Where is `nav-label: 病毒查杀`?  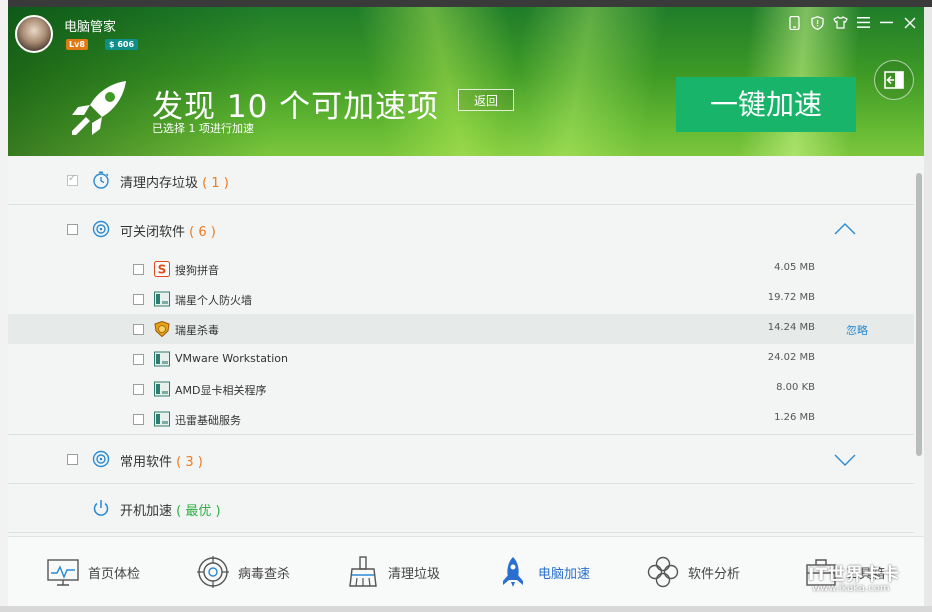 nav-label: 病毒查杀 is located at coordinates (264, 574).